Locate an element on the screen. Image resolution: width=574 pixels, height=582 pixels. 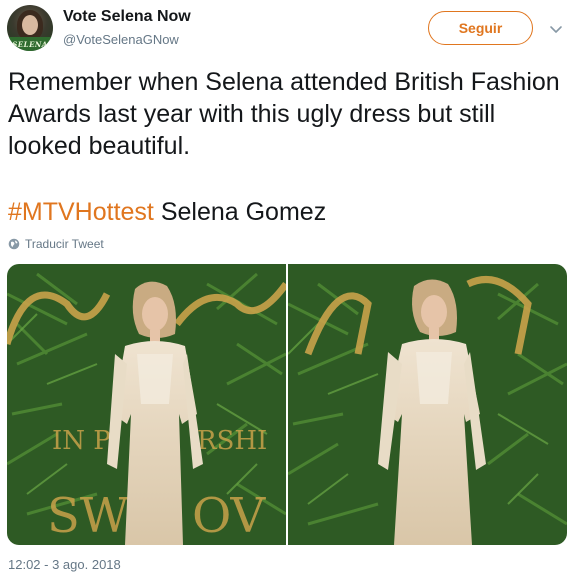
follow-button: Seguir is located at coordinates (480, 28).